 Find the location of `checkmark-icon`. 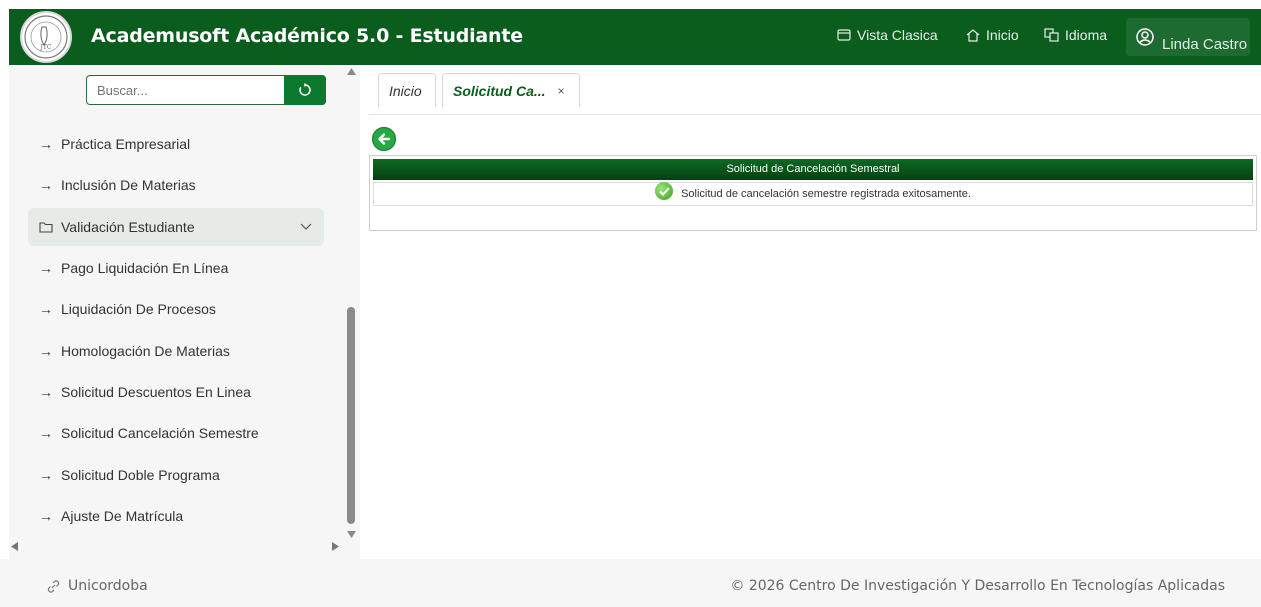

checkmark-icon is located at coordinates (664, 191).